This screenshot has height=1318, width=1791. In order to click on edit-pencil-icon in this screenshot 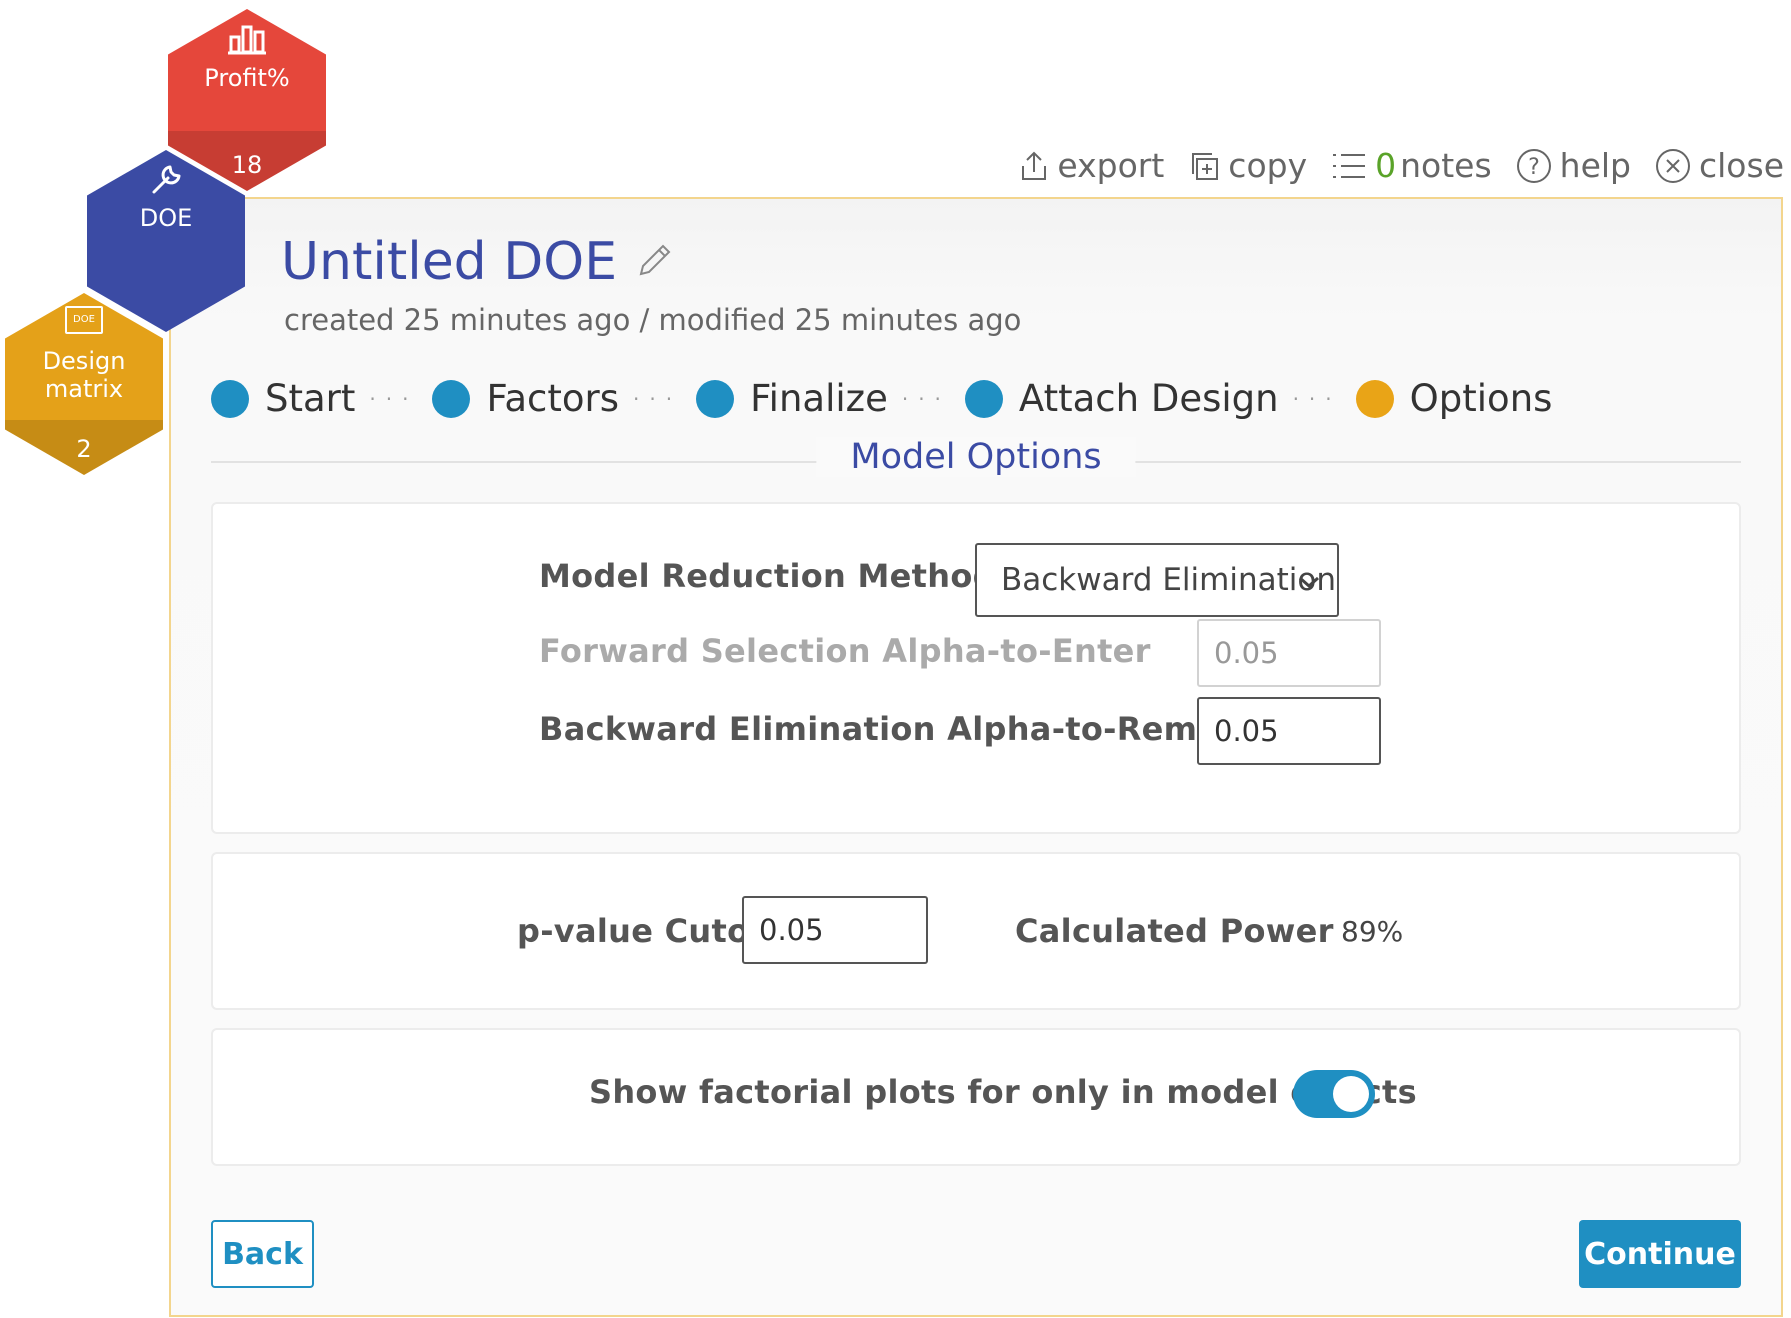, I will do `click(655, 262)`.